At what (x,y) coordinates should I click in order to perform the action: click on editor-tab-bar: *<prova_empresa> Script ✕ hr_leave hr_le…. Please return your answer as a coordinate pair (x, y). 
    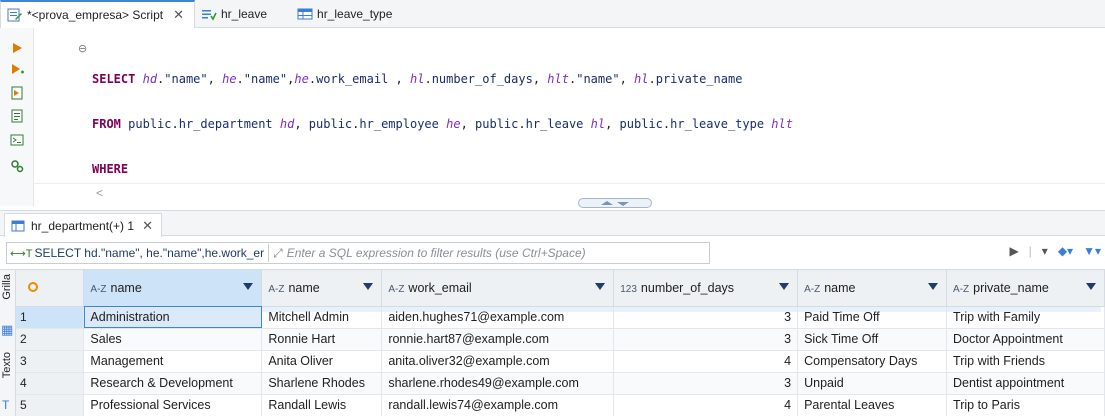
    Looking at the image, I should click on (552, 14).